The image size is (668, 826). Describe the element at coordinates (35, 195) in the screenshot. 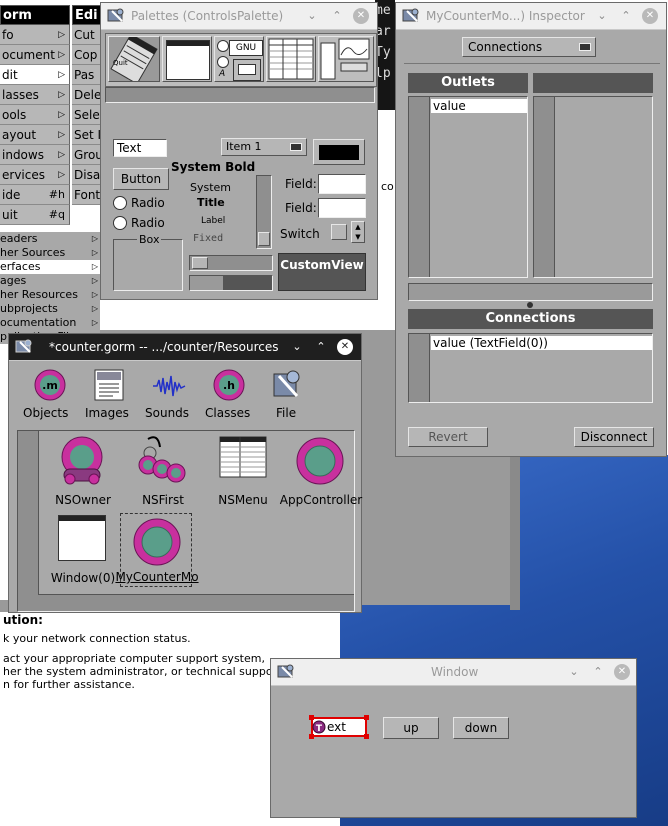

I see `menu-item-hide: ide #h` at that location.